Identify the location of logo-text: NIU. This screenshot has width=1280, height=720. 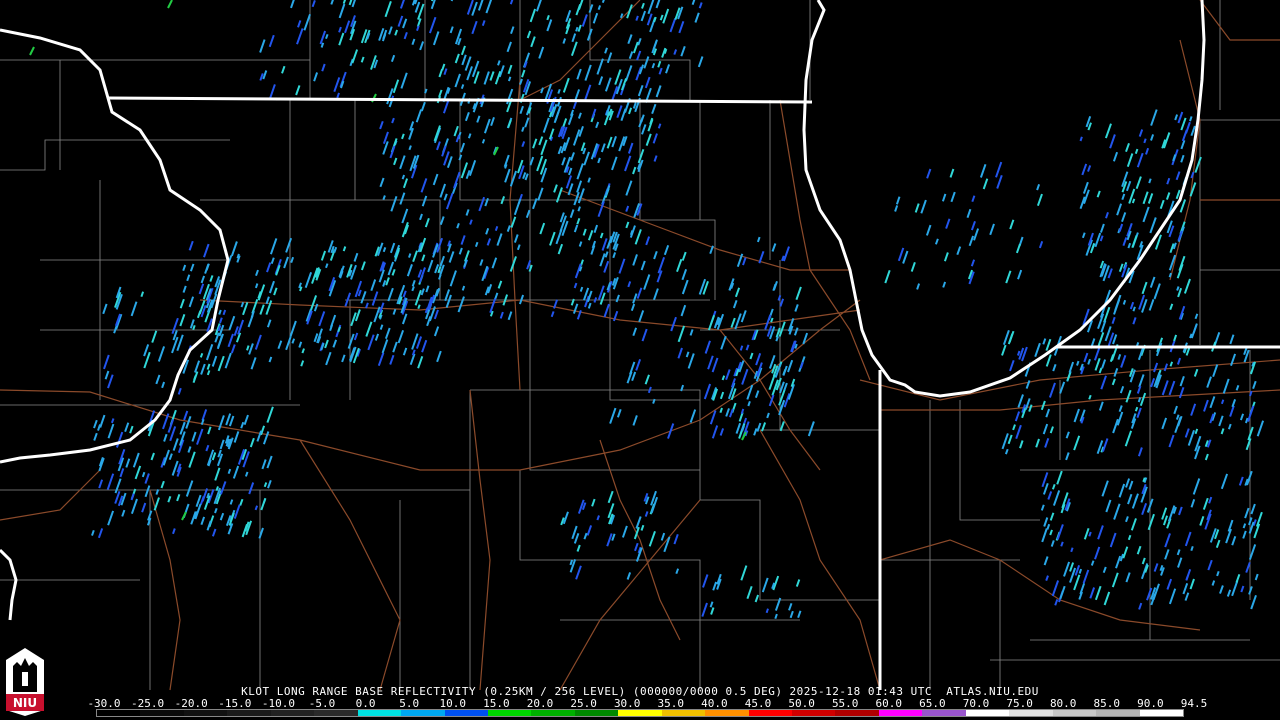
(25, 703).